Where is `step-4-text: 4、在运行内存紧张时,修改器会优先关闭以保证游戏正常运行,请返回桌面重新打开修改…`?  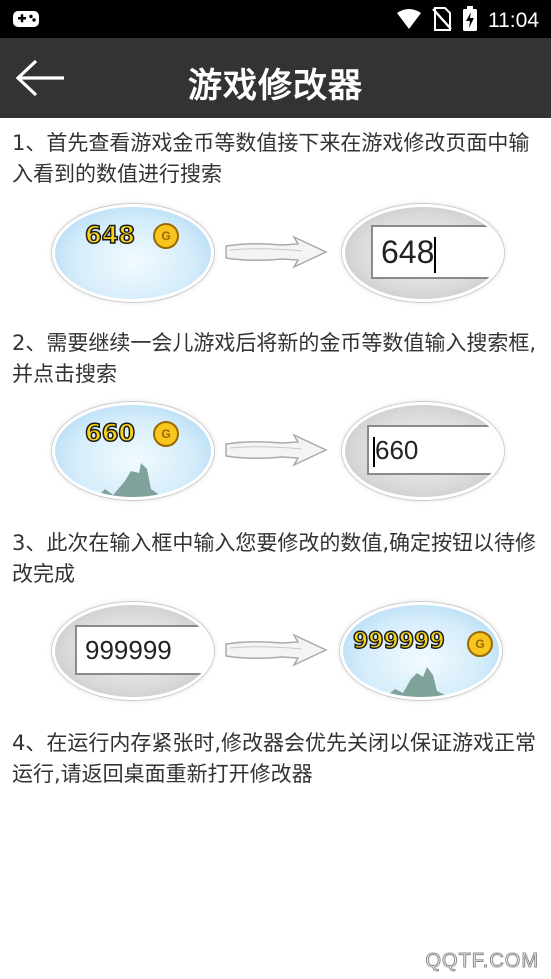
step-4-text: 4、在运行内存紧张时,修改器会优先关闭以保证游戏正常运行,请返回桌面重新打开修改… is located at coordinates (274, 758).